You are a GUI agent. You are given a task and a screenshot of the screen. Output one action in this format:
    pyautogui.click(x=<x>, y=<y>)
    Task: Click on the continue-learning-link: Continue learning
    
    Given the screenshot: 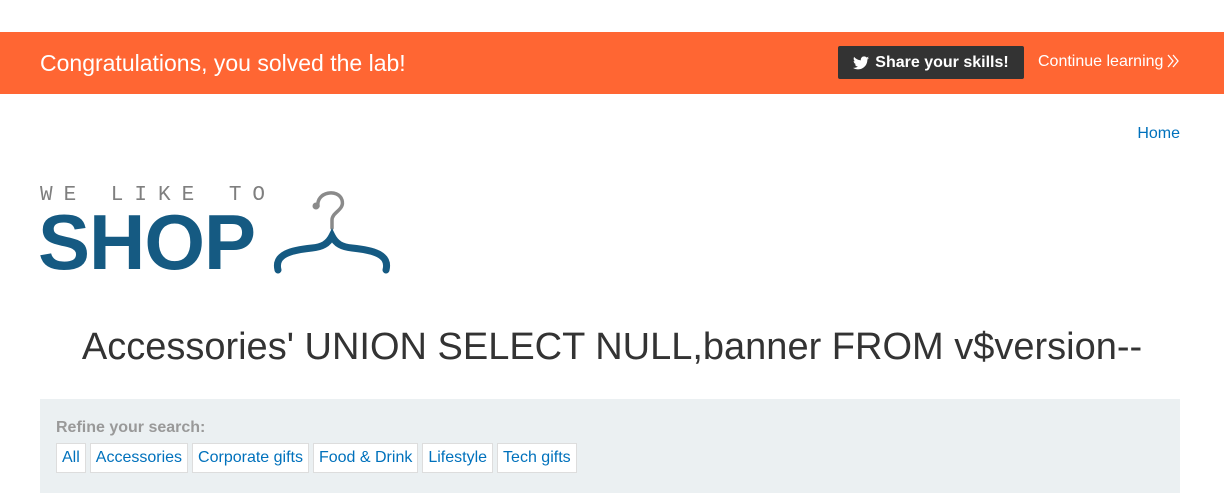 What is the action you would take?
    pyautogui.click(x=1109, y=62)
    